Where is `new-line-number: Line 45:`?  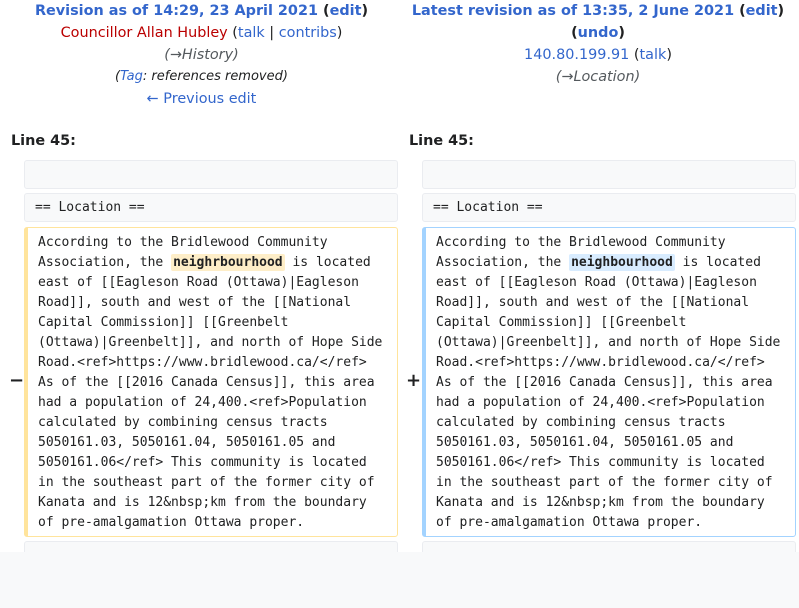 new-line-number: Line 45: is located at coordinates (441, 141).